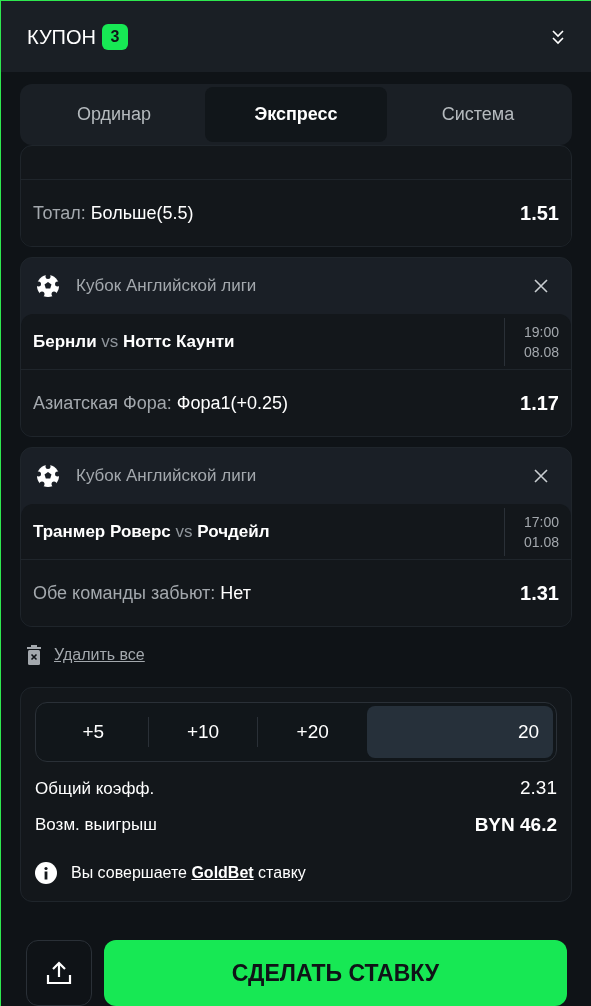  What do you see at coordinates (541, 352) in the screenshot?
I see `match-date: 08.08` at bounding box center [541, 352].